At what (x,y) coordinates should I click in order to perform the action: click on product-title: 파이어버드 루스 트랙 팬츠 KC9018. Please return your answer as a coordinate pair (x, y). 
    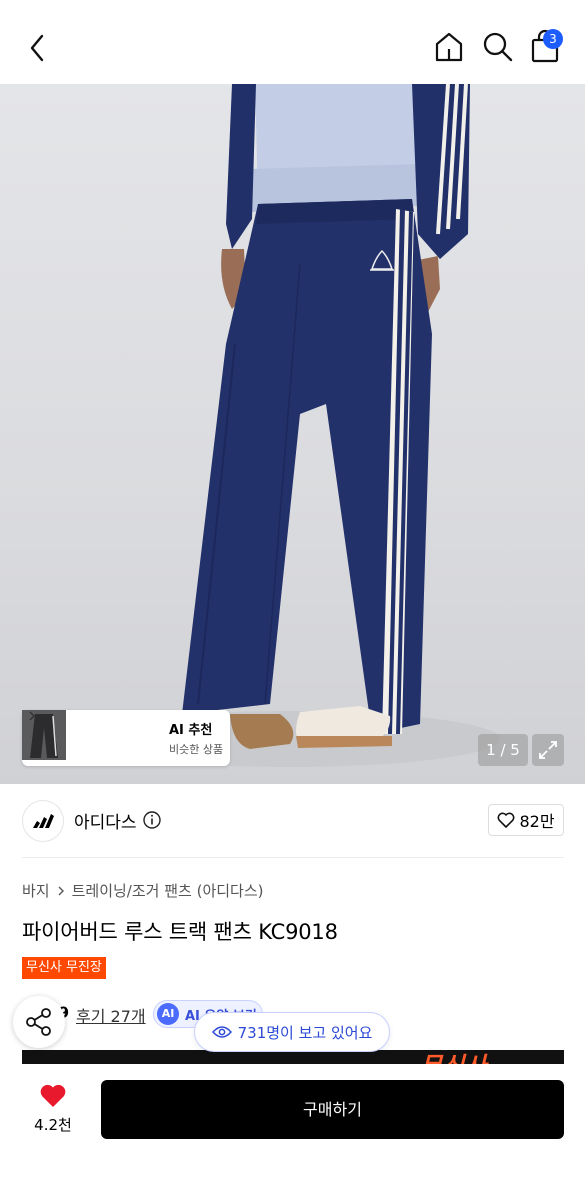
    Looking at the image, I should click on (180, 932).